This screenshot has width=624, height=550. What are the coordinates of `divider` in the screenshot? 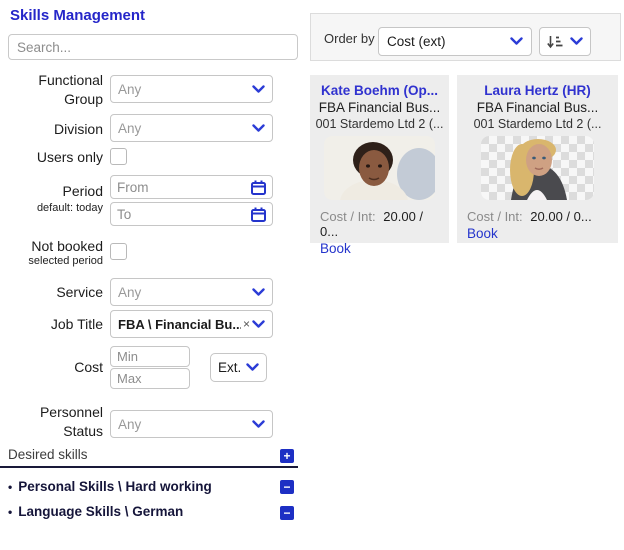 It's located at (149, 467).